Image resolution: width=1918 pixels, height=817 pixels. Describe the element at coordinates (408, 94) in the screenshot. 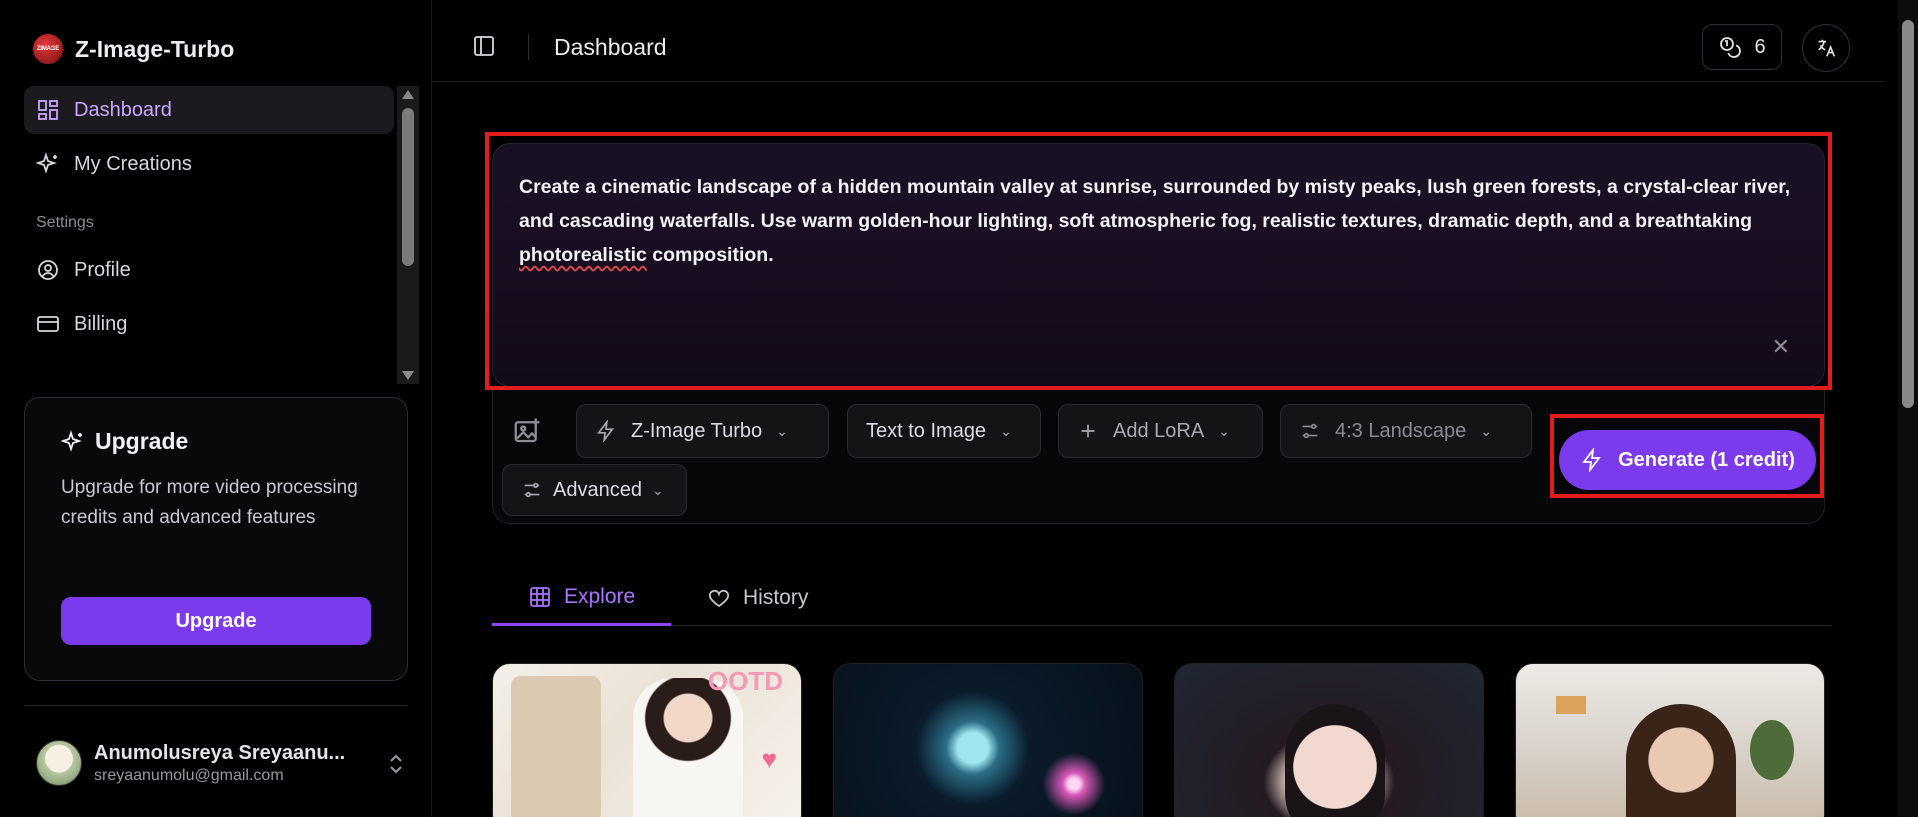

I see `scroll-up-arrow-icon` at that location.